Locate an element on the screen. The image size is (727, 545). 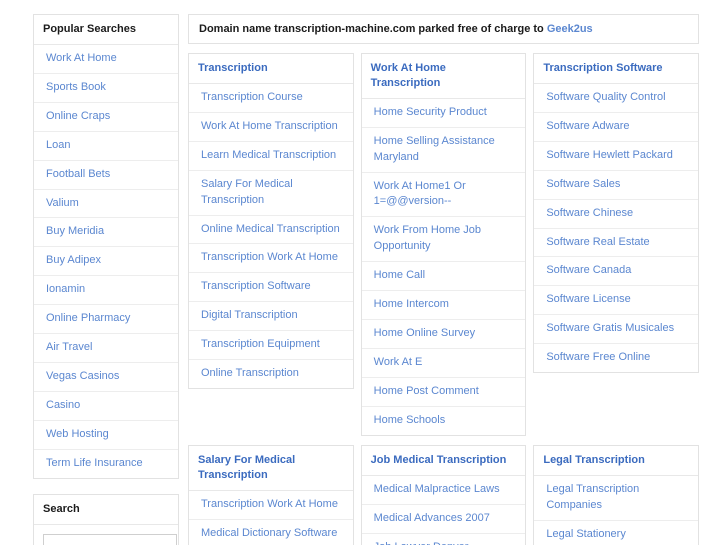
geek2us-link: Geek2us is located at coordinates (570, 29).